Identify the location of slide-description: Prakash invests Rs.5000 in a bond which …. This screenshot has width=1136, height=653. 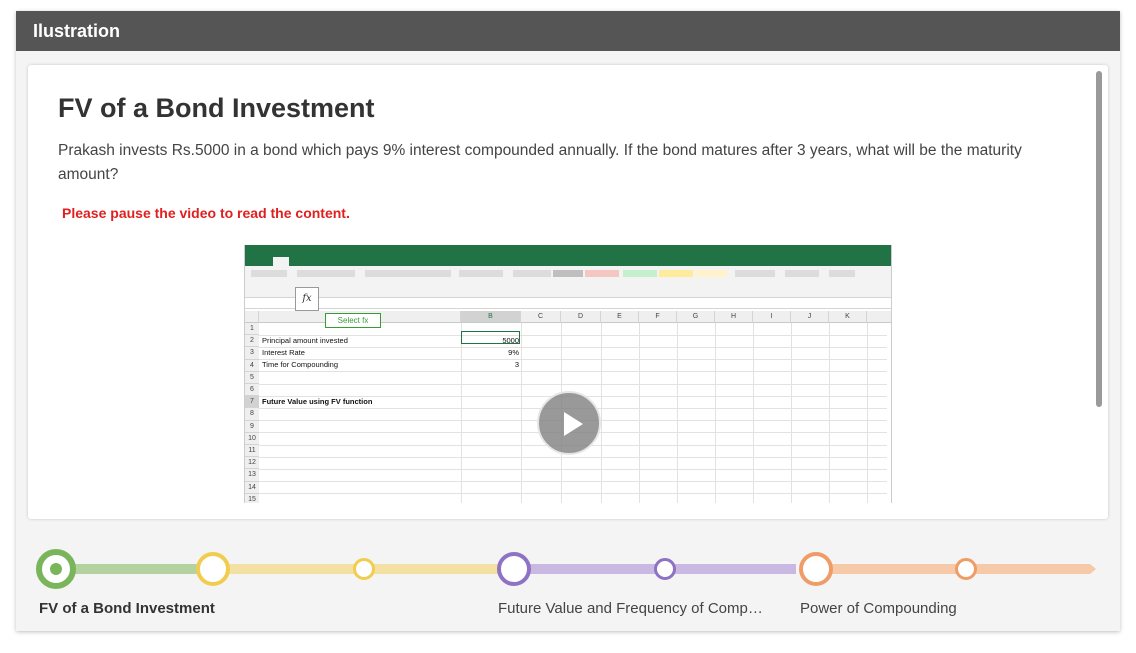
(540, 162).